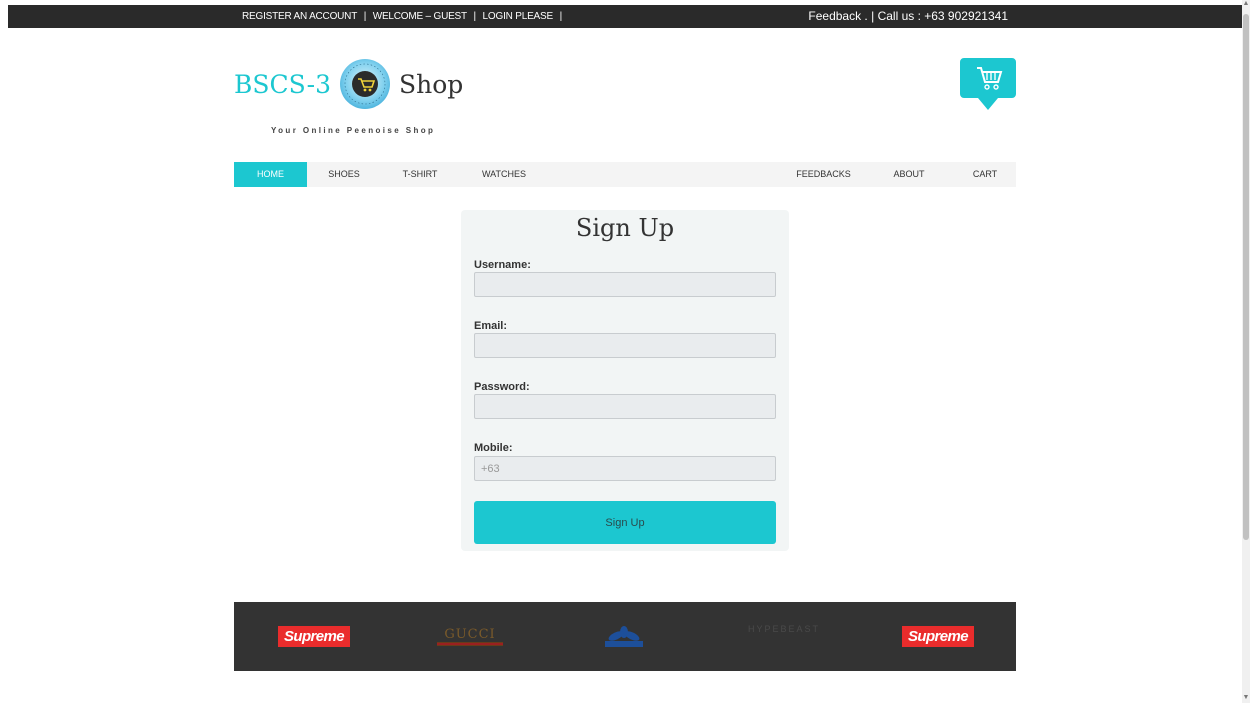 The height and width of the screenshot is (703, 1250). Describe the element at coordinates (784, 636) in the screenshot. I see `brand-hypebeast: HYPEBEAST` at that location.